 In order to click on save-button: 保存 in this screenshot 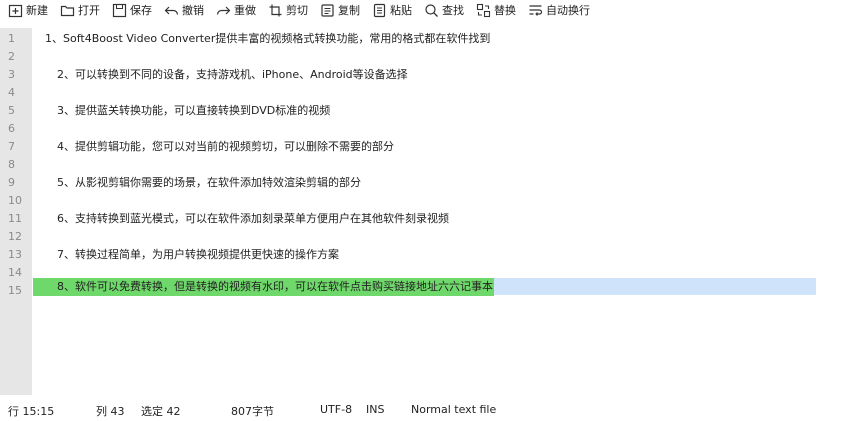, I will do `click(132, 10)`.